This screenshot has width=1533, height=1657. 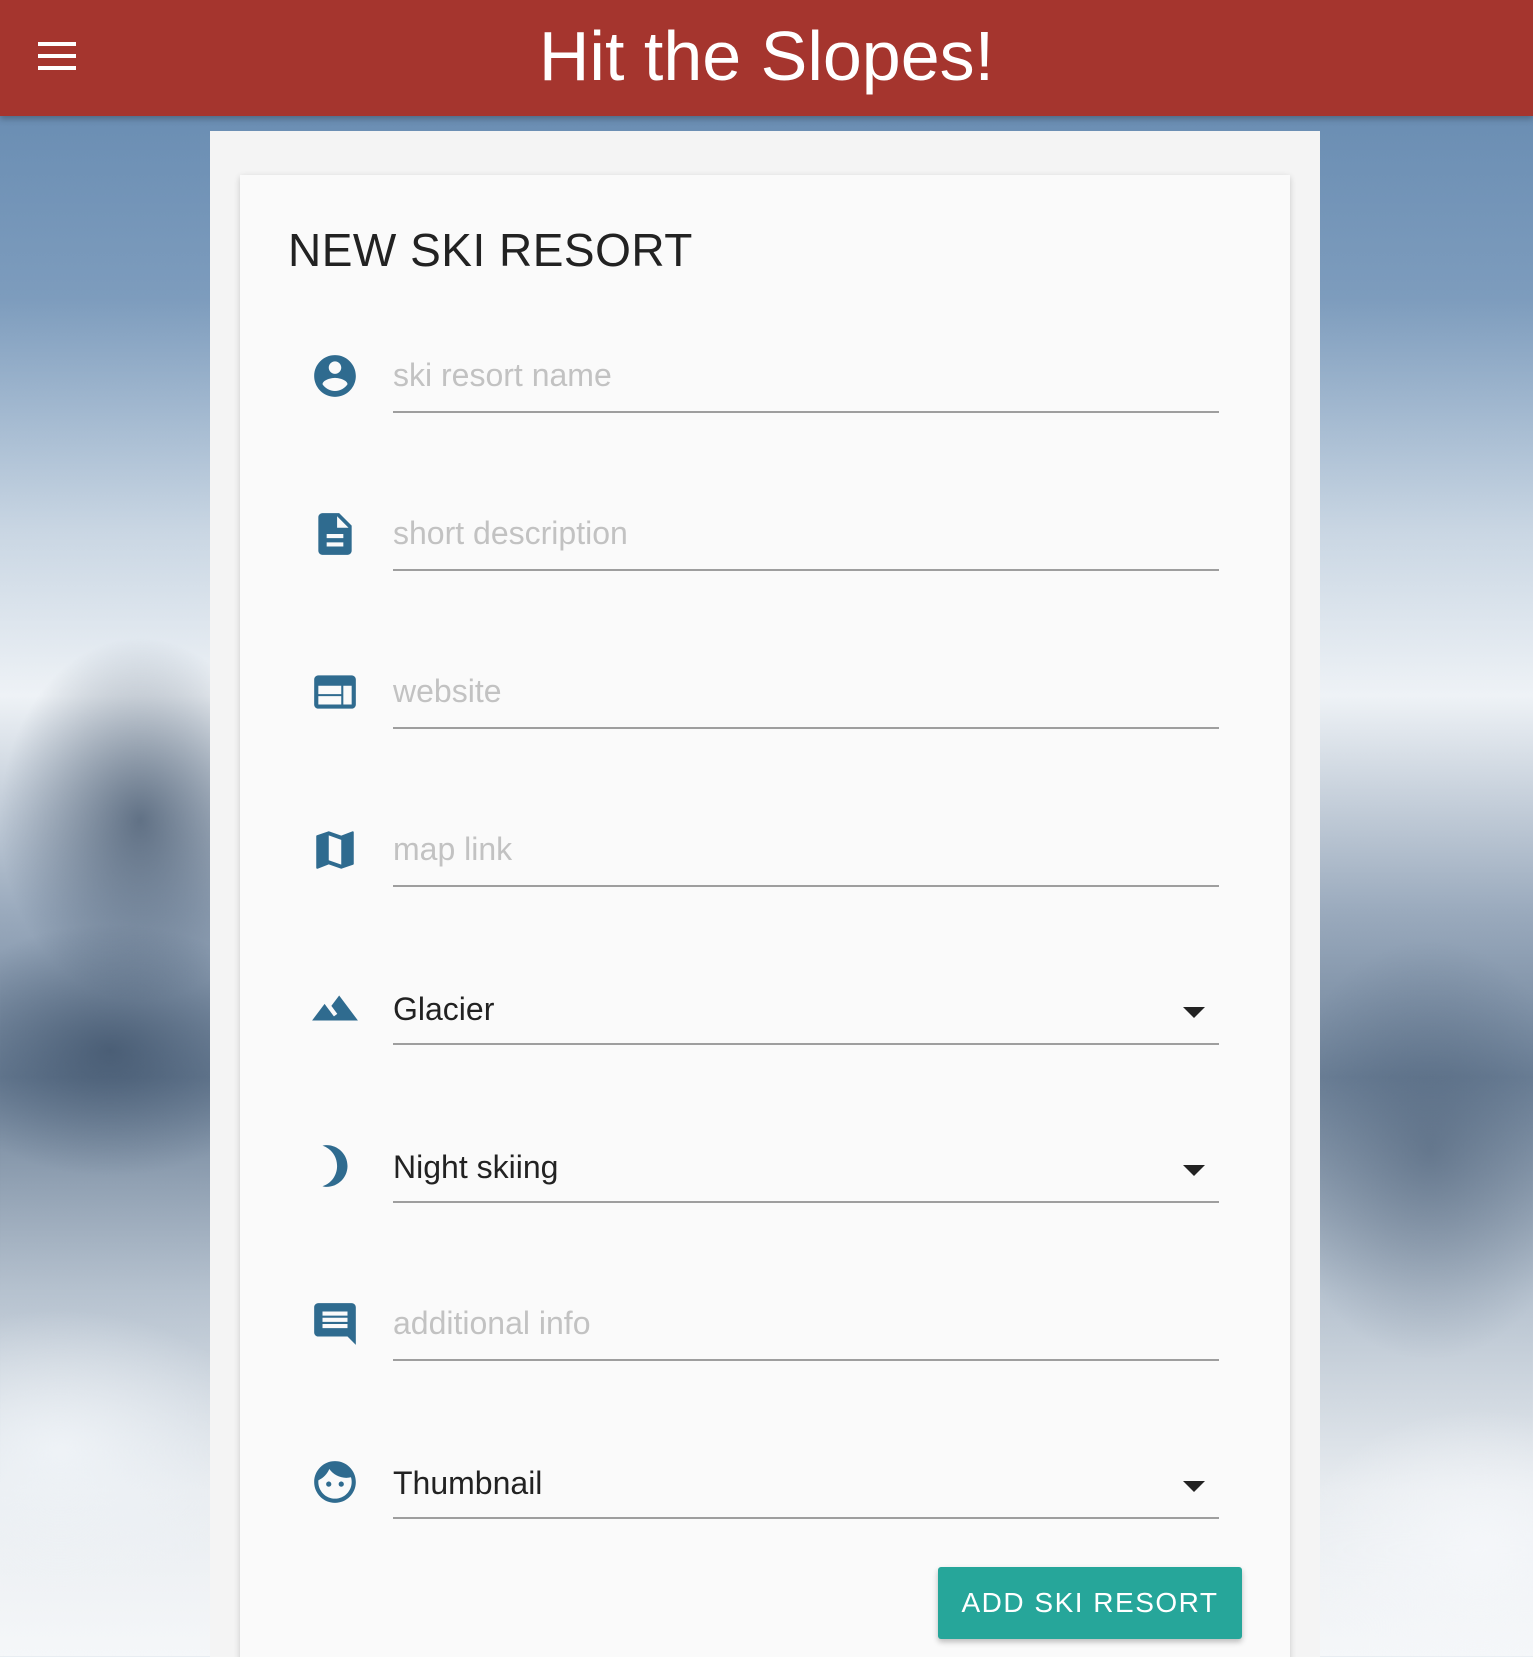 I want to click on description-field, so click(x=765, y=555).